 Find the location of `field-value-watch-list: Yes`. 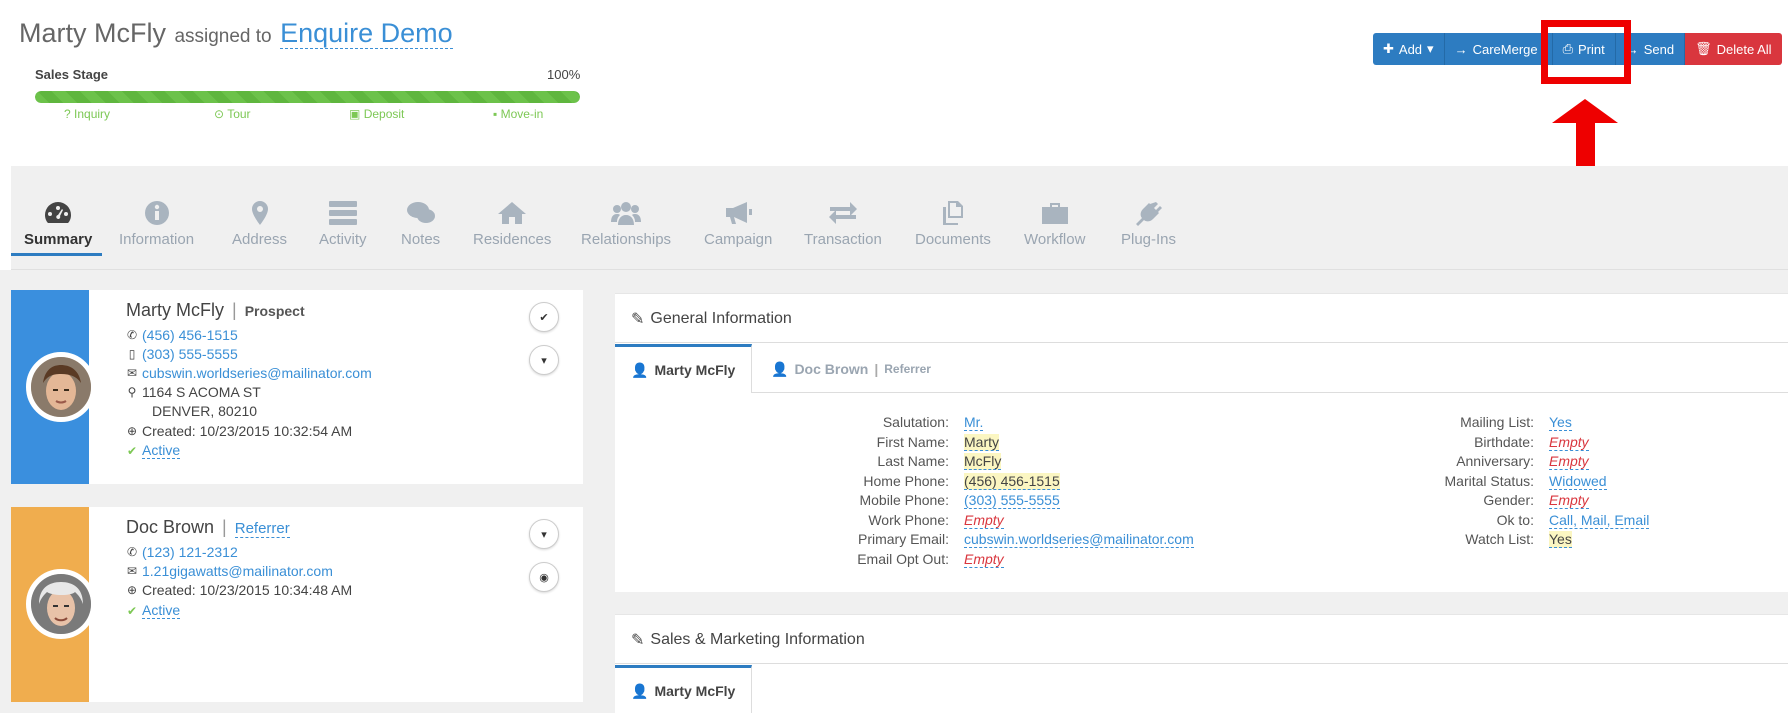

field-value-watch-list: Yes is located at coordinates (1560, 539).